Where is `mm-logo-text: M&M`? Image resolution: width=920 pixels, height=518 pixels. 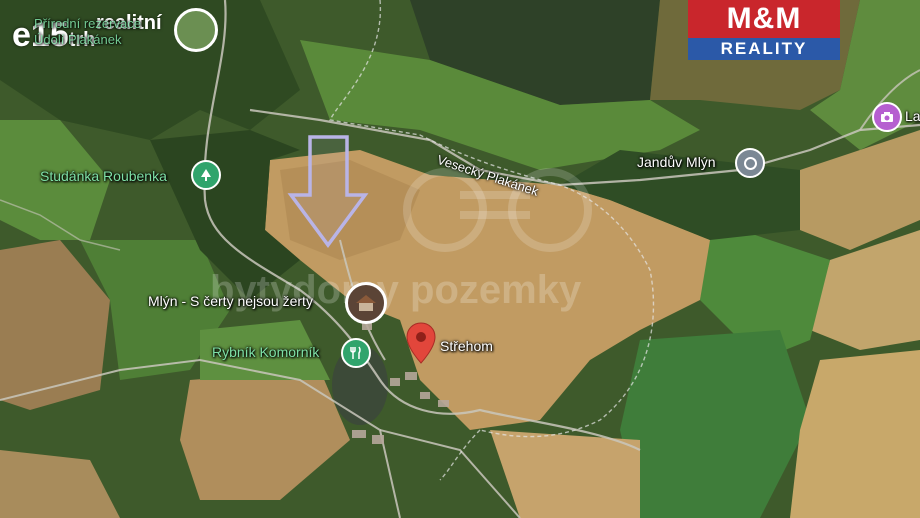 mm-logo-text: M&M is located at coordinates (764, 19).